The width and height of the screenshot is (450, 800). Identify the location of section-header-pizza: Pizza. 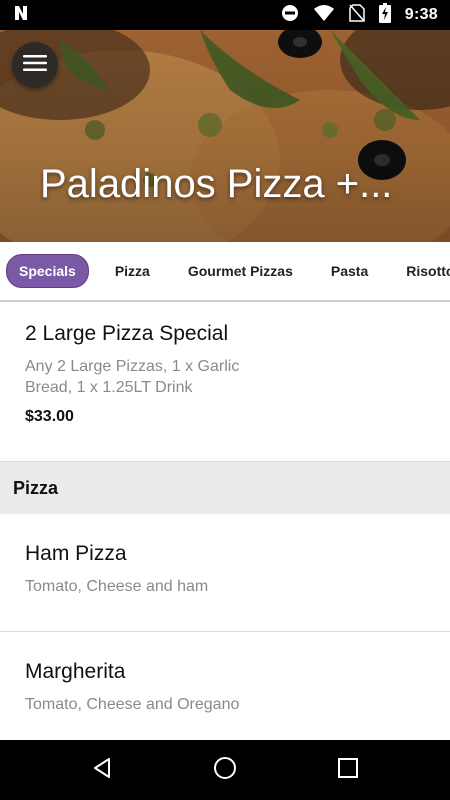
(225, 488).